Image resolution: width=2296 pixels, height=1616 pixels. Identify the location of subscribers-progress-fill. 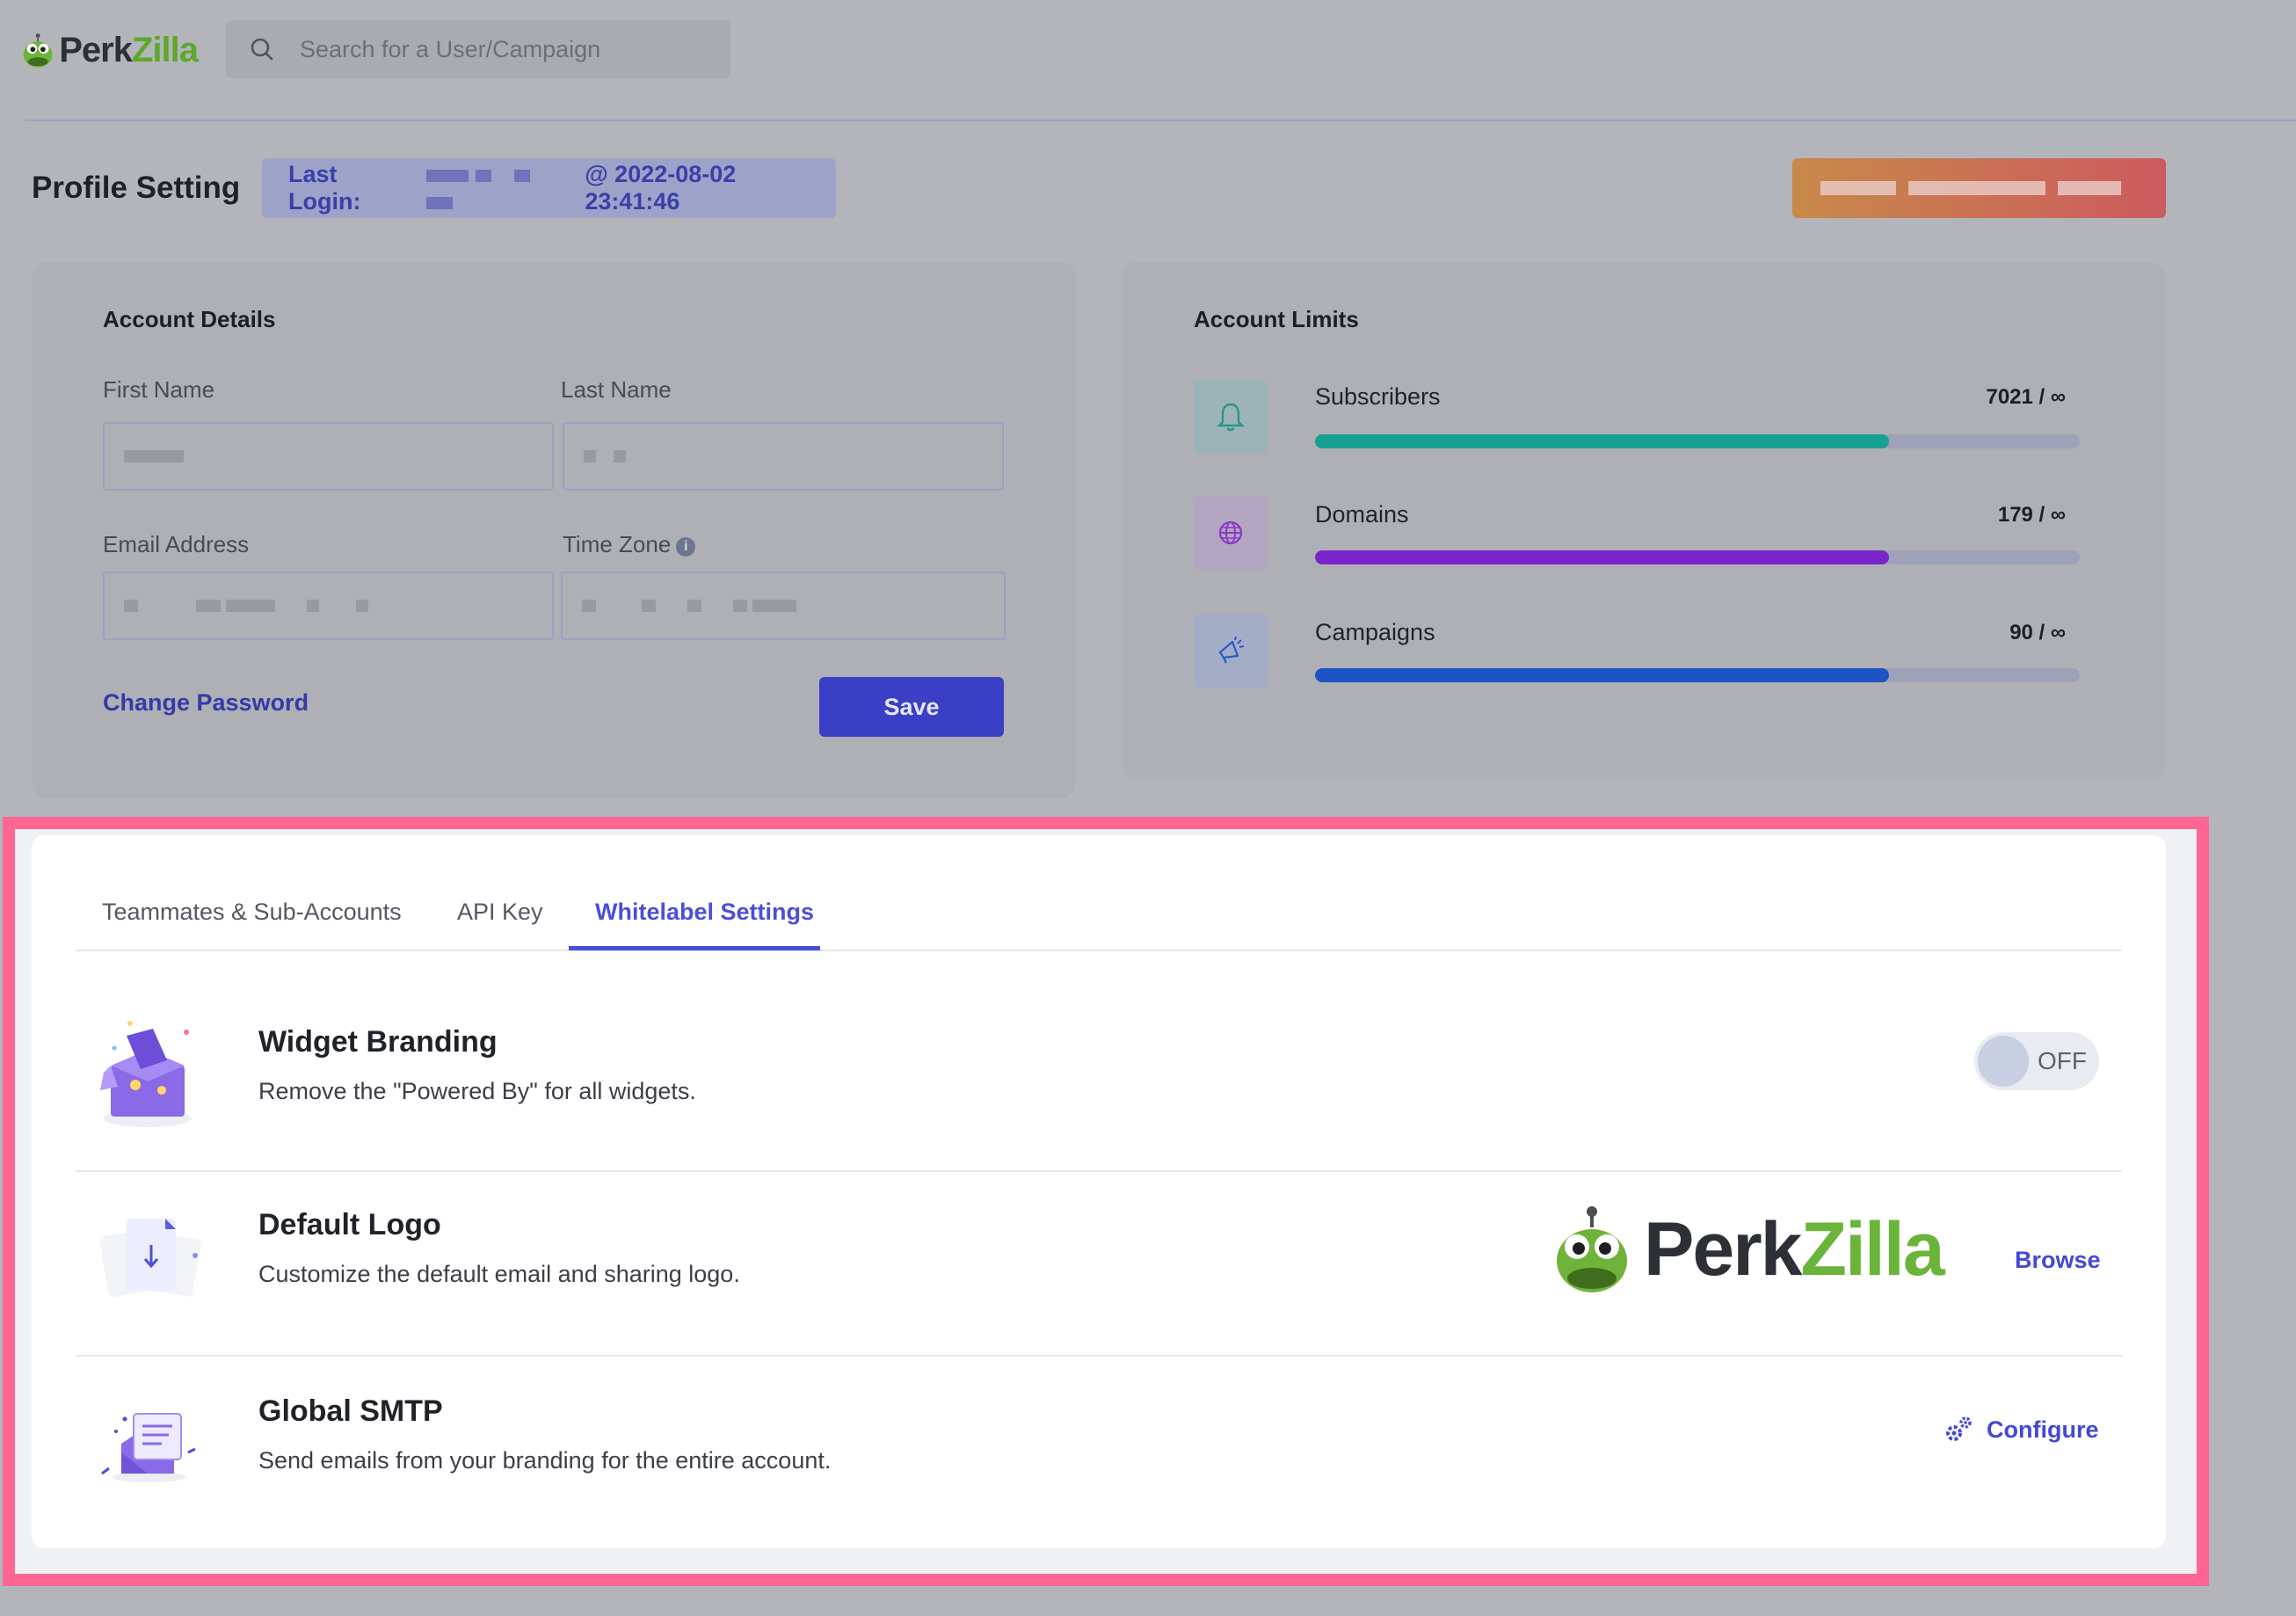
(1602, 441).